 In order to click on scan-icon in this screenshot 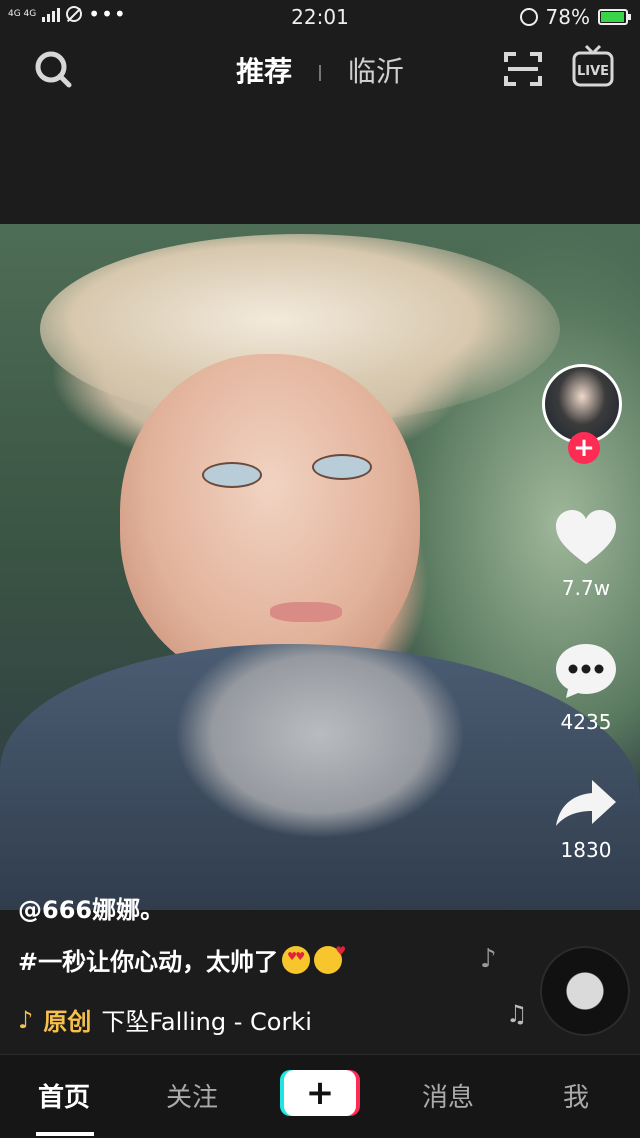, I will do `click(523, 69)`.